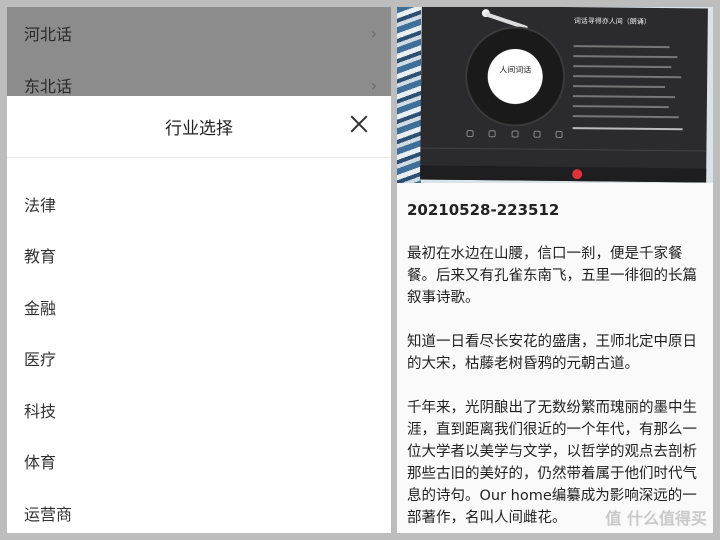  What do you see at coordinates (199, 510) in the screenshot?
I see `industry-item-carrier: 运营商` at bounding box center [199, 510].